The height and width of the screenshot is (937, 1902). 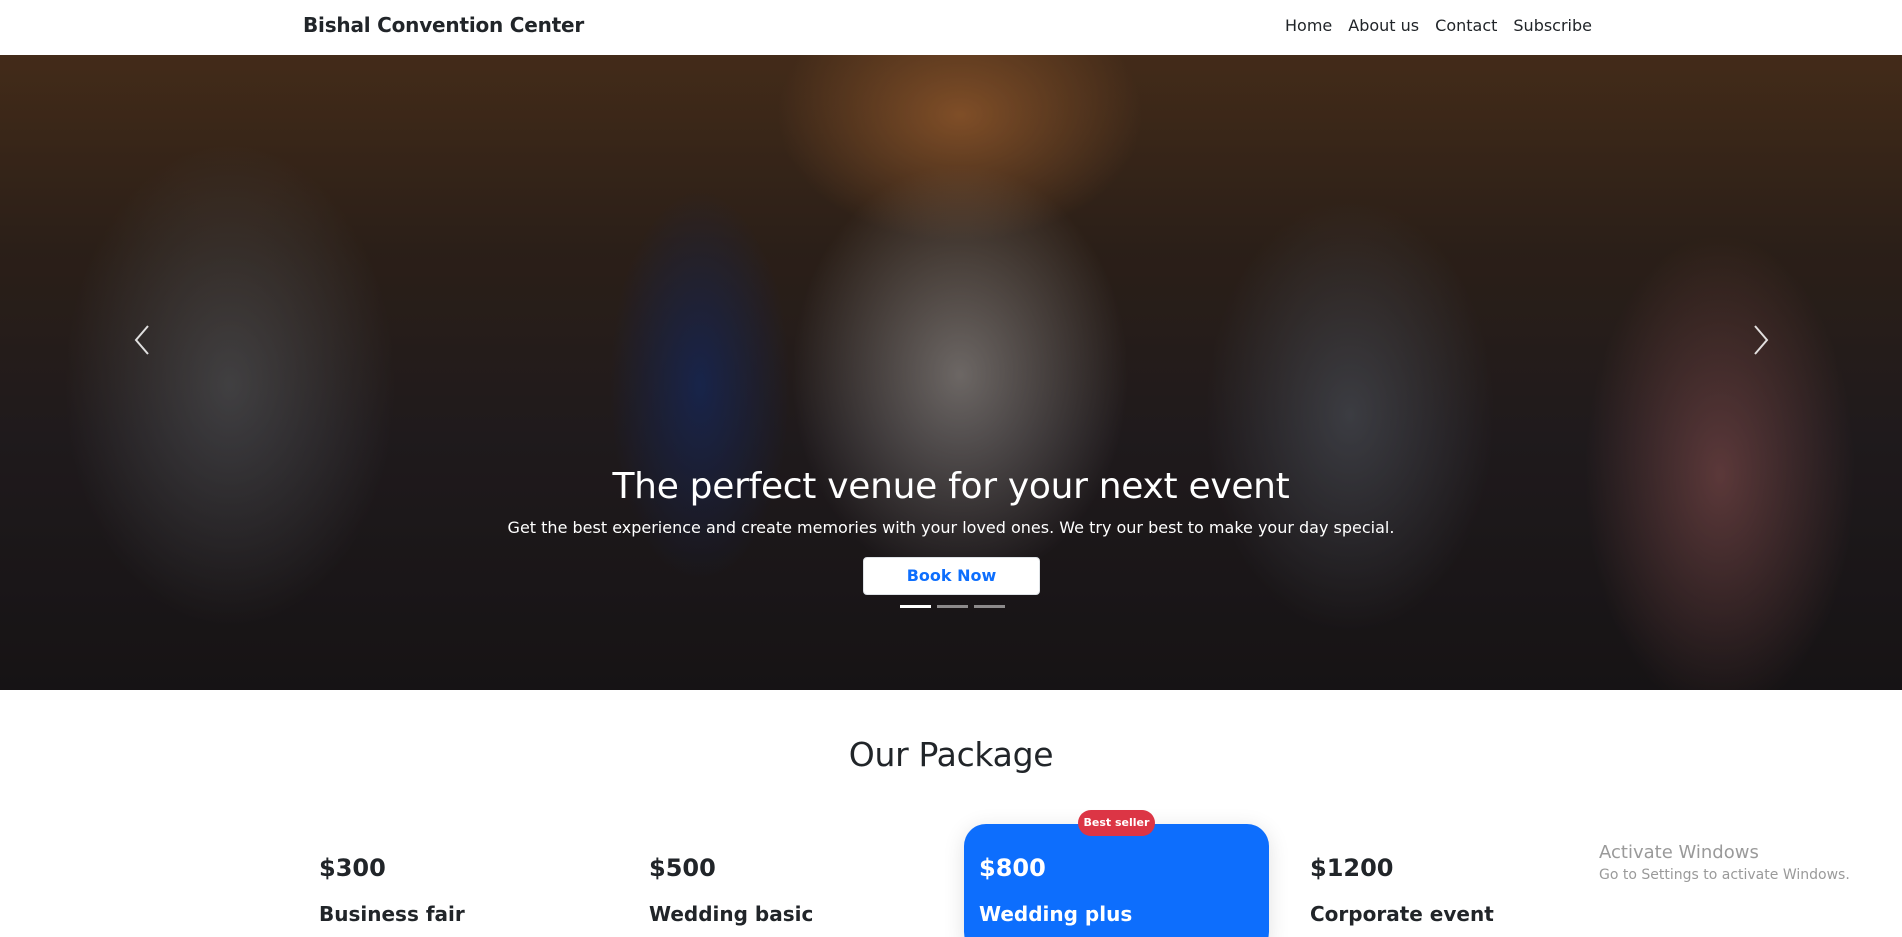 What do you see at coordinates (1466, 25) in the screenshot?
I see `nav-link-contact: Contact` at bounding box center [1466, 25].